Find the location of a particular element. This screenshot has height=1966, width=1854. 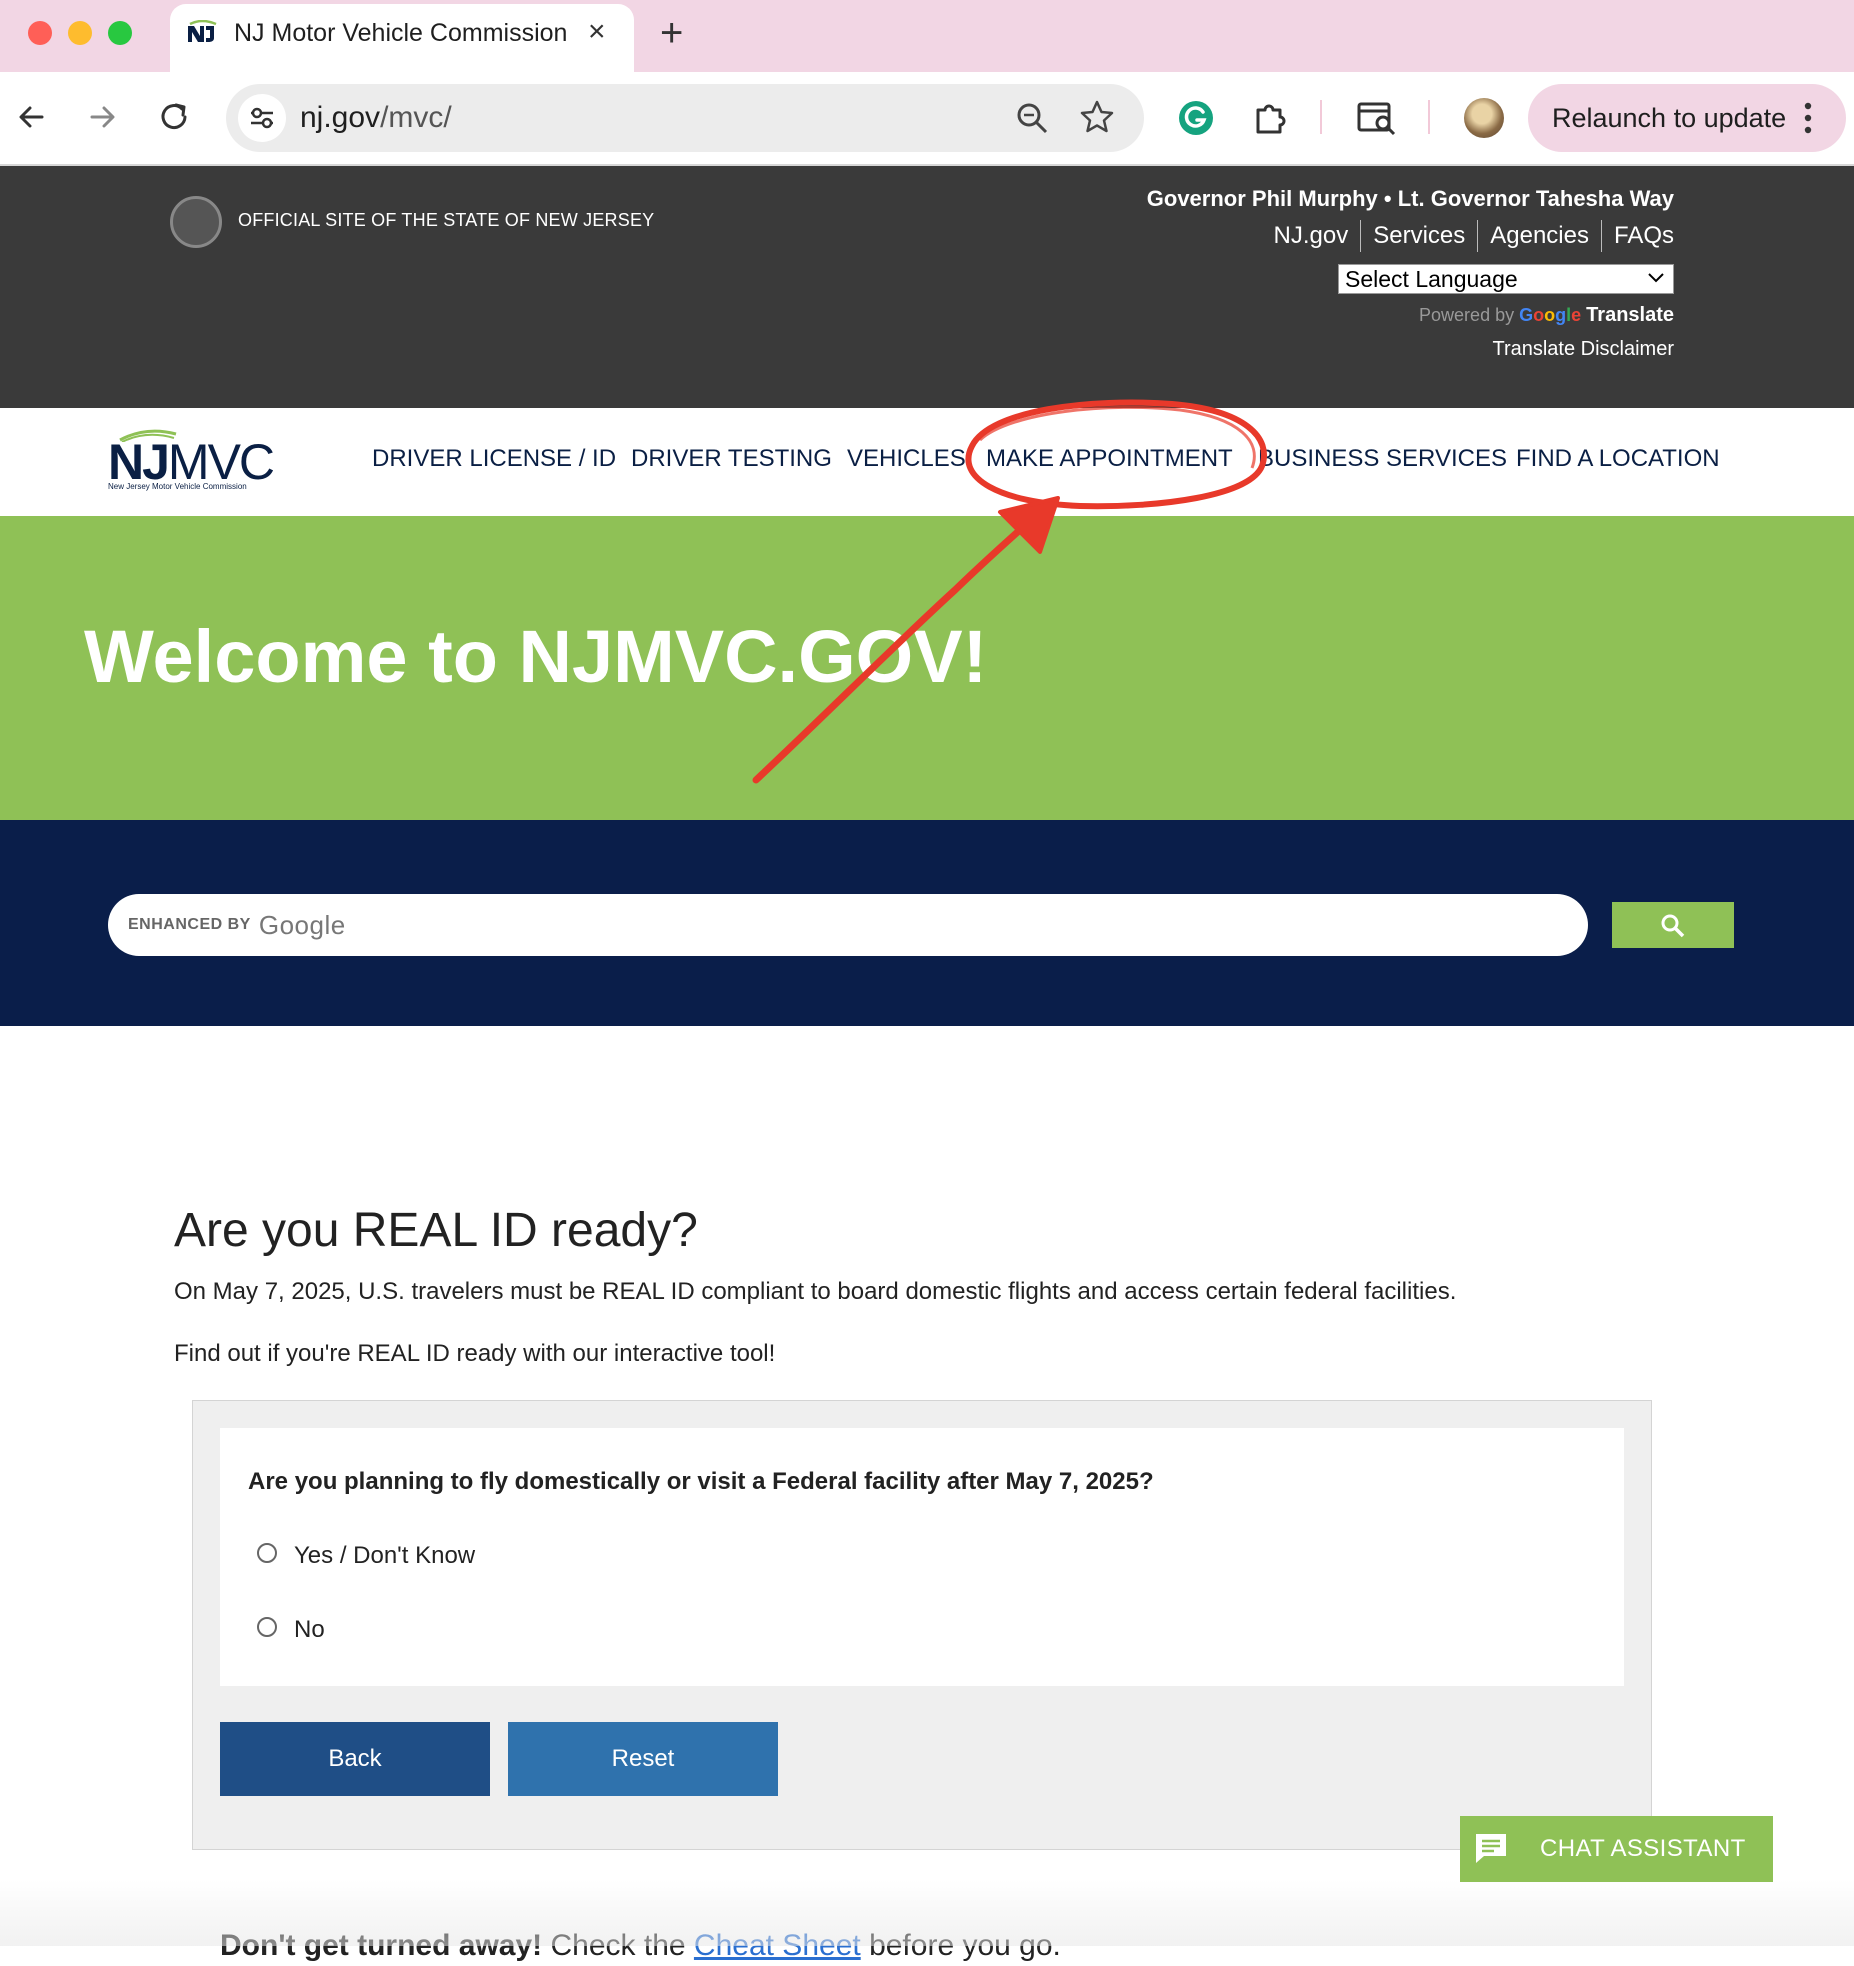

logo-swoosh-icon is located at coordinates (148, 435).